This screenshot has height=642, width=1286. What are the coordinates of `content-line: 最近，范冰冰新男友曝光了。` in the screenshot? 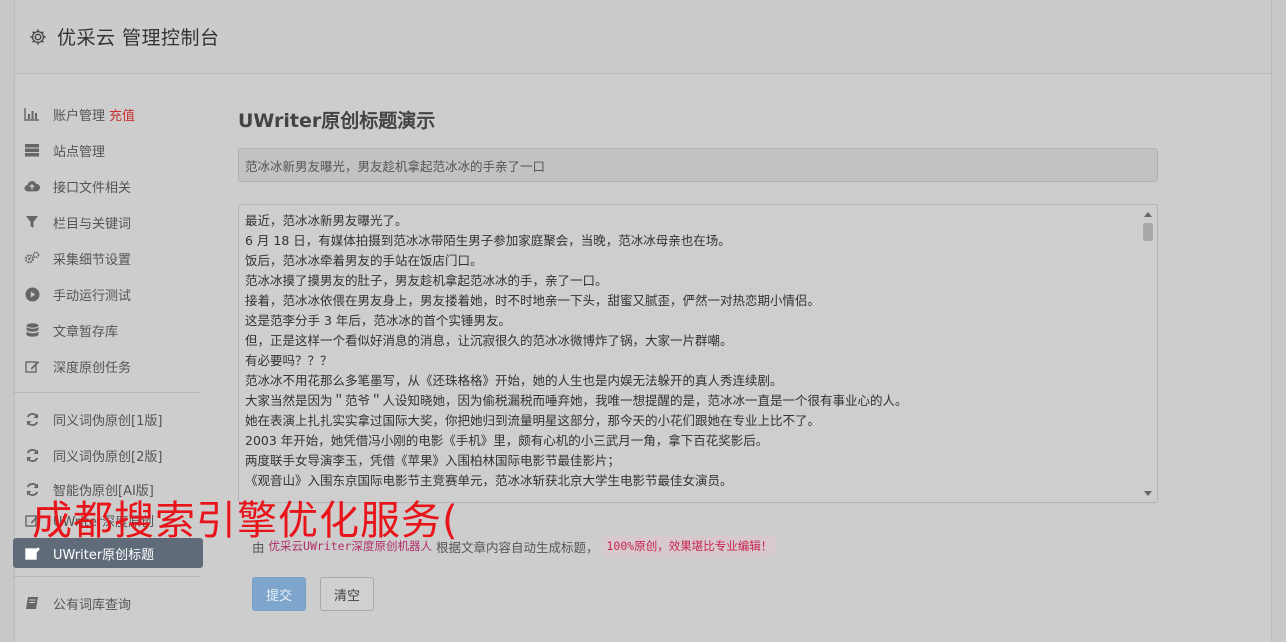 It's located at (326, 220).